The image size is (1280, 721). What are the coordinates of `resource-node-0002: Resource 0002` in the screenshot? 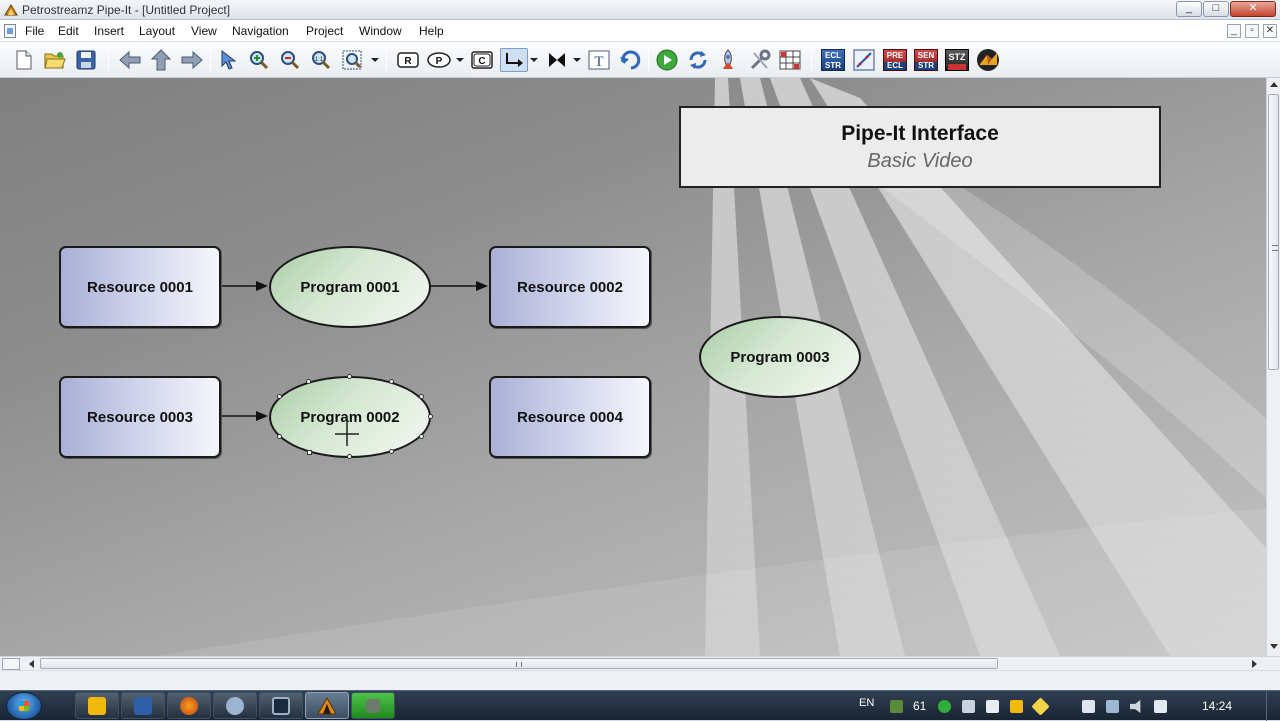 It's located at (570, 287).